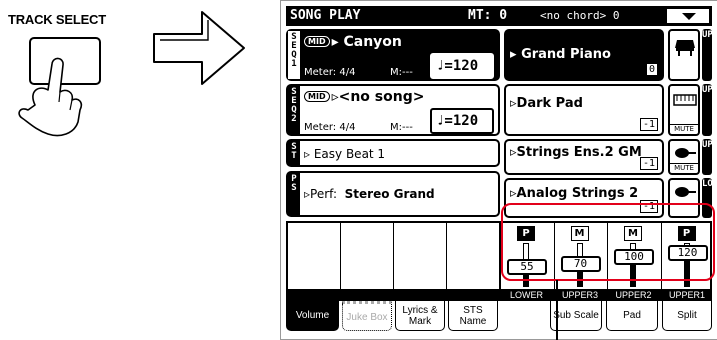 The width and height of the screenshot is (717, 340). I want to click on tab-sts-name: STS Name, so click(473, 316).